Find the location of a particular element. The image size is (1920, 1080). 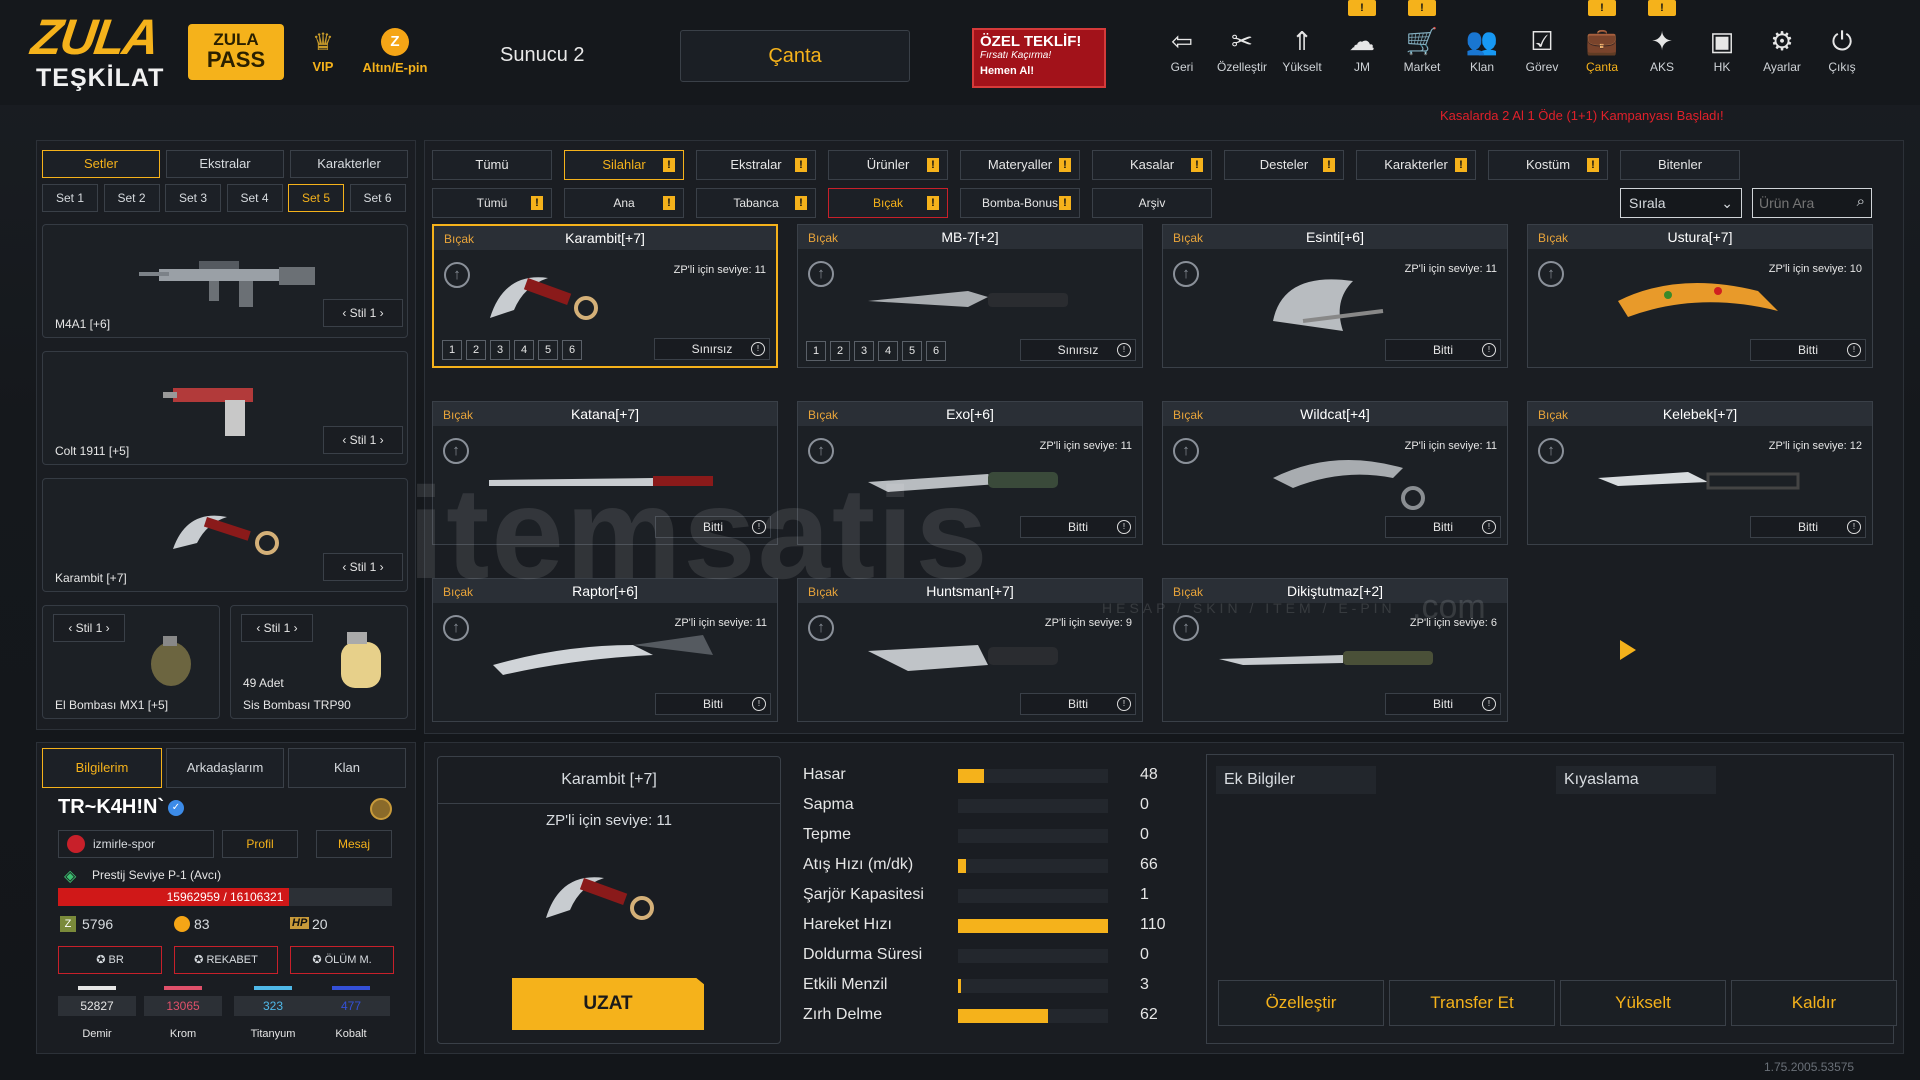

filter-ekstralar: Ekstralar! is located at coordinates (756, 165).